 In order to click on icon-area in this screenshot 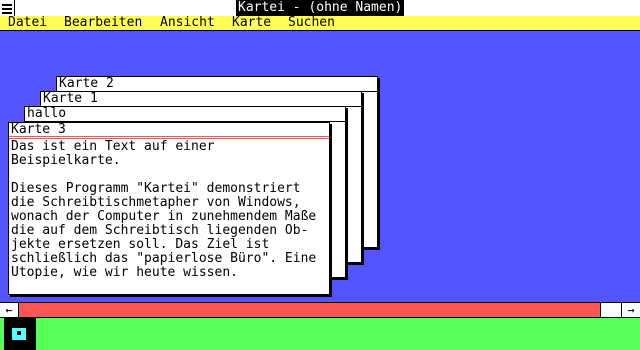, I will do `click(320, 334)`.